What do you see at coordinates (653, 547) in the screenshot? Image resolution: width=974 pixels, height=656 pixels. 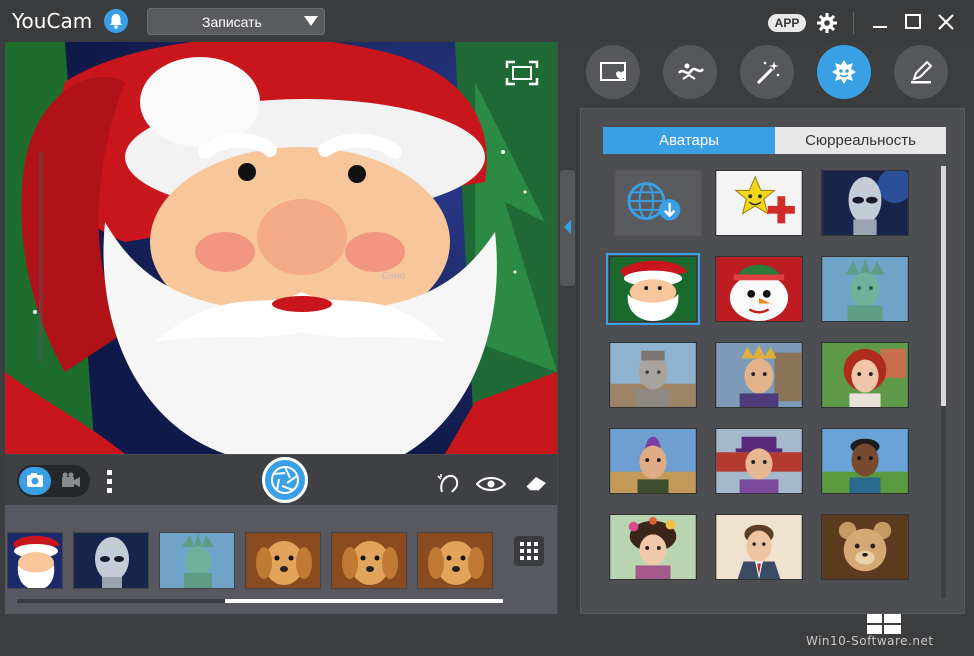 I see `avatar-floral-woman` at bounding box center [653, 547].